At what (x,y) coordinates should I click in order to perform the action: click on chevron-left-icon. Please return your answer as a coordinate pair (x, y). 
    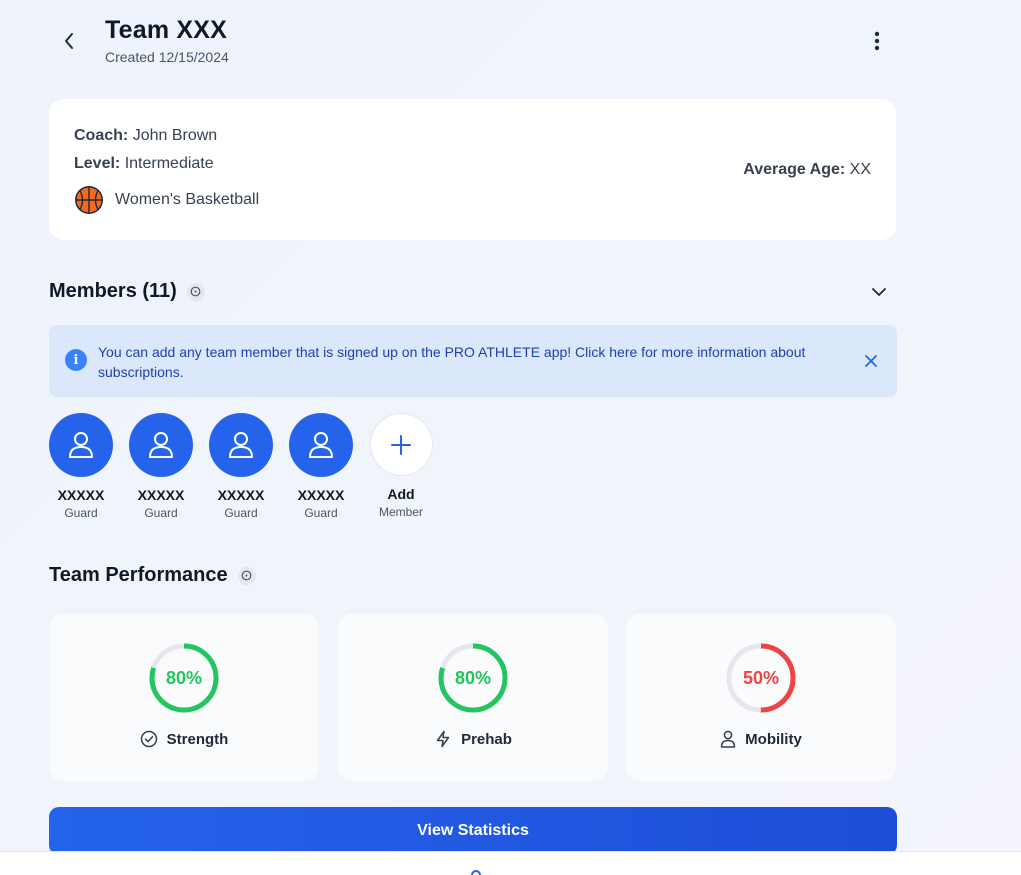
    Looking at the image, I should click on (69, 41).